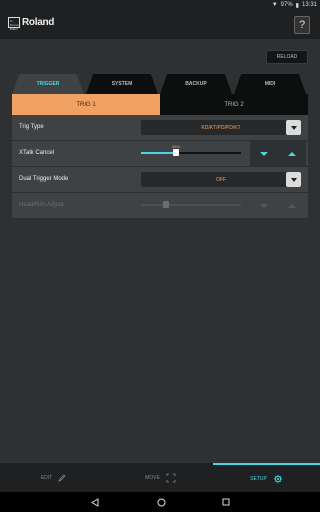 The width and height of the screenshot is (320, 512). What do you see at coordinates (53, 477) in the screenshot?
I see `nav-edit: EDIT` at bounding box center [53, 477].